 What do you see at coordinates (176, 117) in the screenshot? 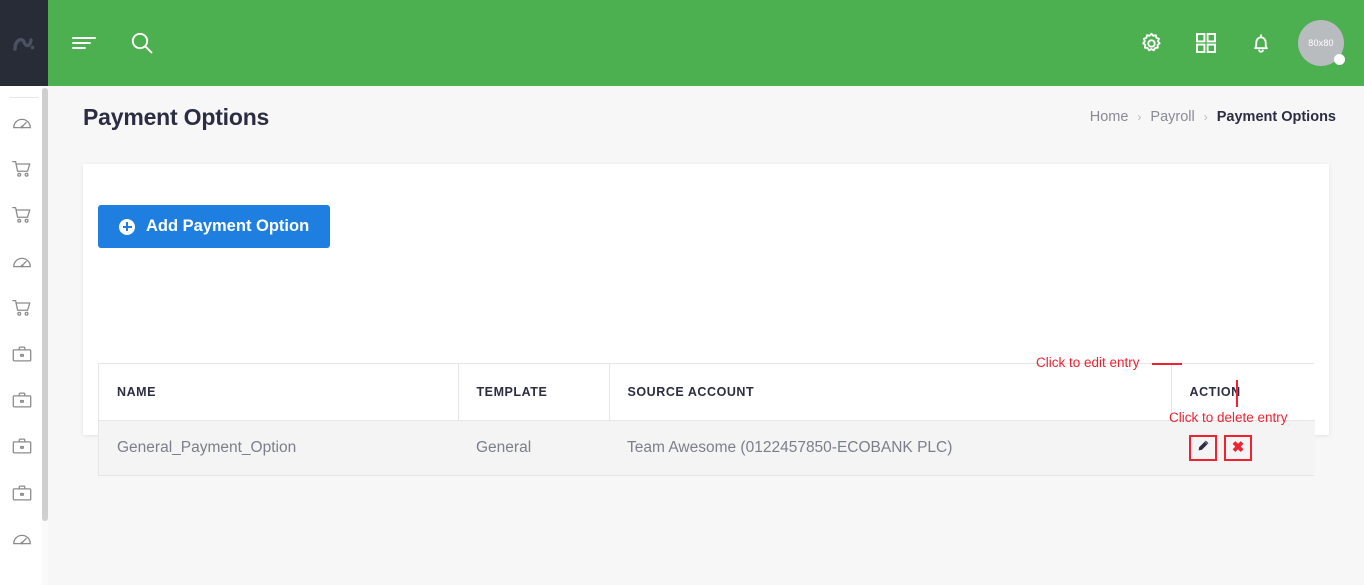
I see `page-title: Payment Options` at bounding box center [176, 117].